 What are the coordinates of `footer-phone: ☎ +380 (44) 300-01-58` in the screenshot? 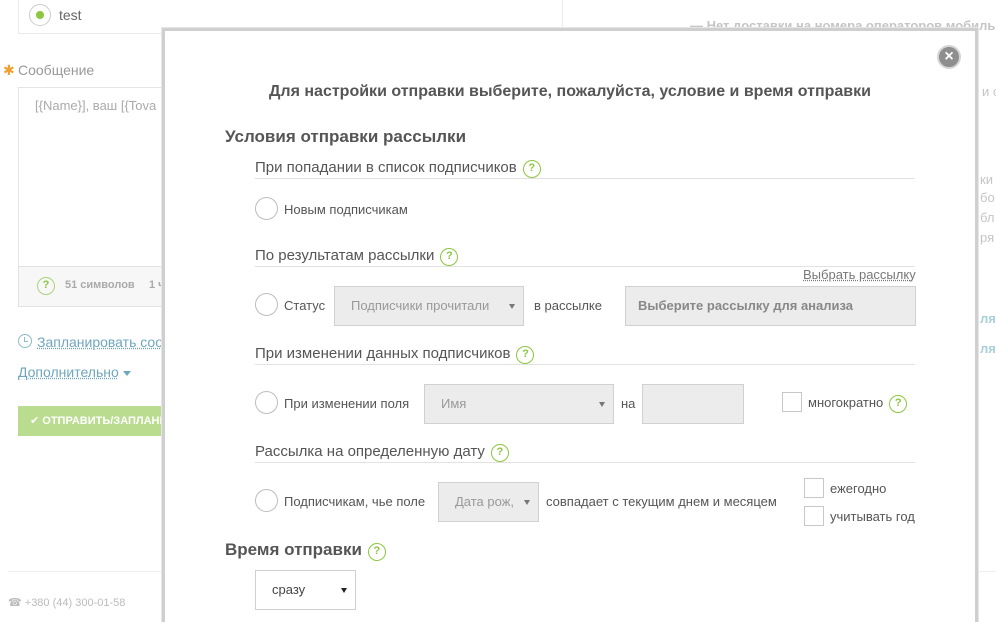 It's located at (67, 603).